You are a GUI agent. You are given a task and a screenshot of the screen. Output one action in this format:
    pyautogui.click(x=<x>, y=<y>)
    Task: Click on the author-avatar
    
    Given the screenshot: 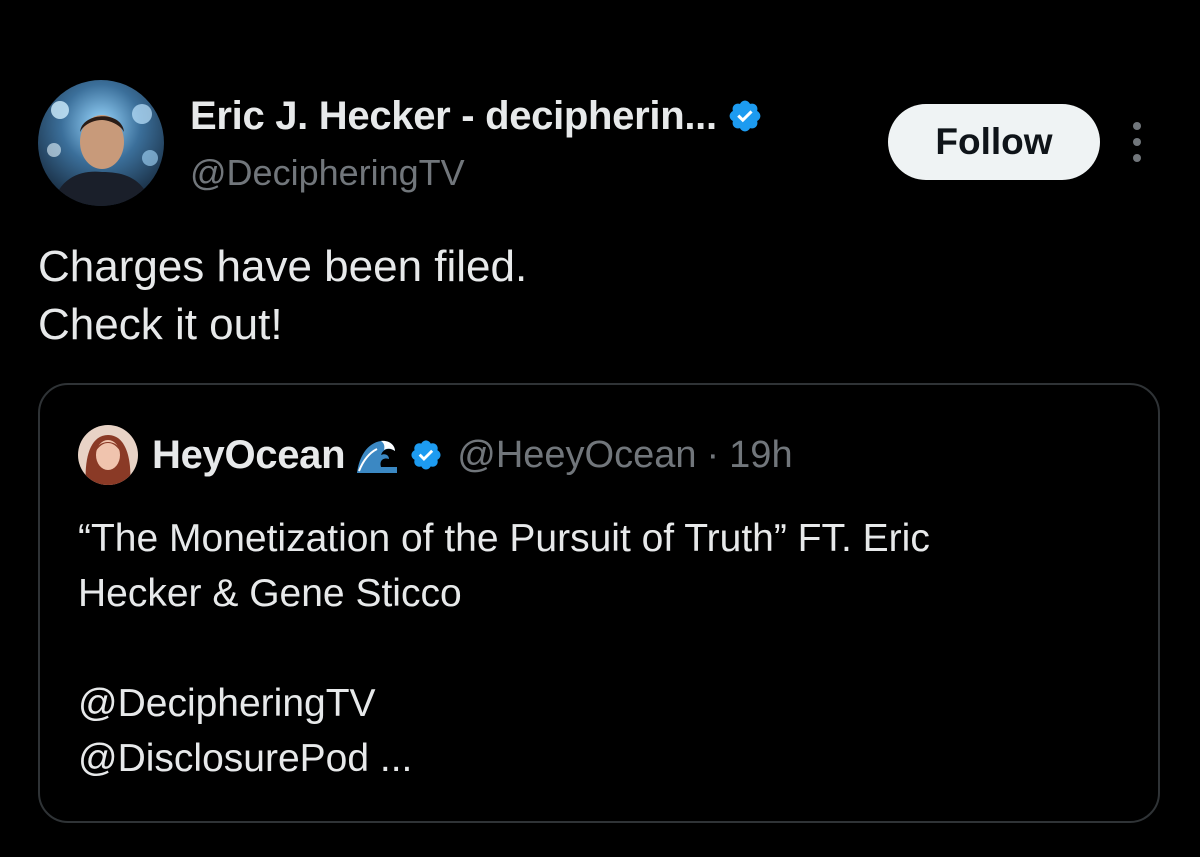 What is the action you would take?
    pyautogui.click(x=101, y=143)
    